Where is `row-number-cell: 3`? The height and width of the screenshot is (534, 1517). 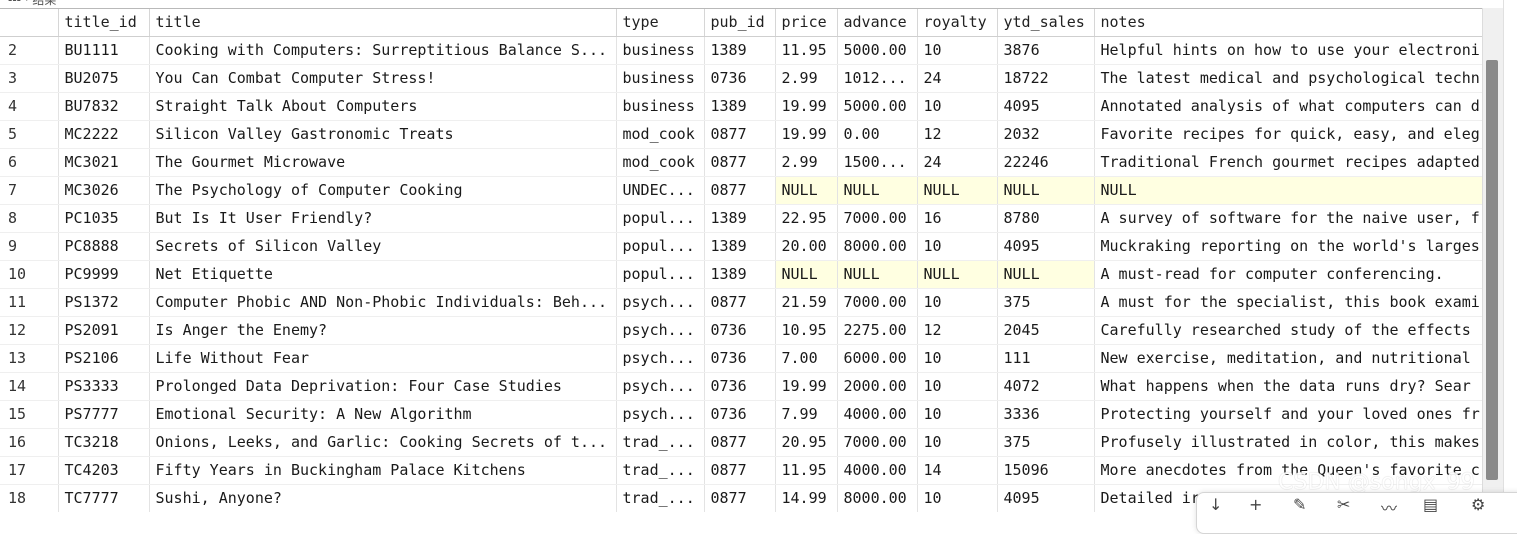 row-number-cell: 3 is located at coordinates (29, 78).